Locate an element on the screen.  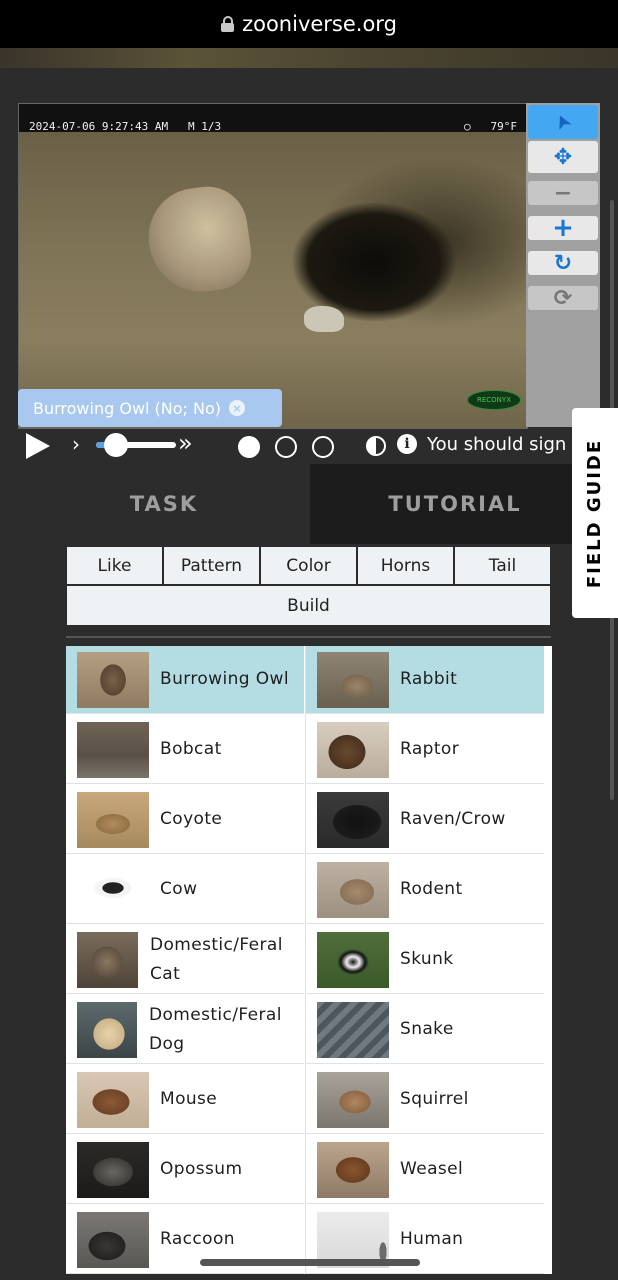
species-label: Weasel is located at coordinates (432, 1169).